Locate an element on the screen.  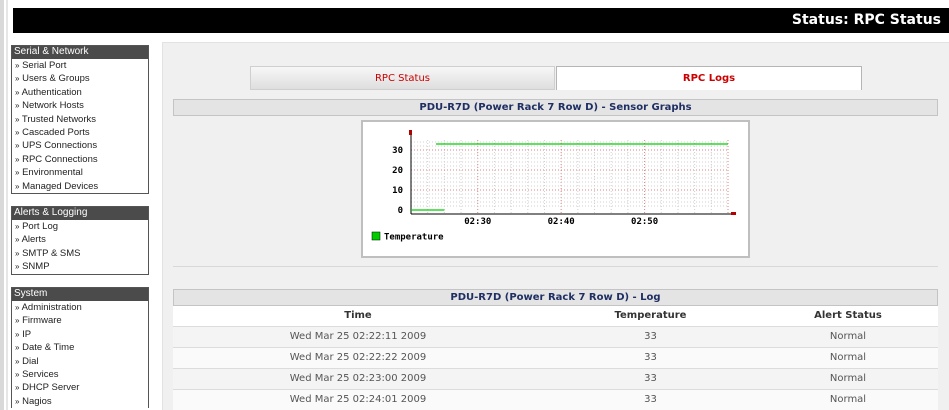
table-row: Wed Mar 25 02:22:22 2009 33 Normal is located at coordinates (555, 357).